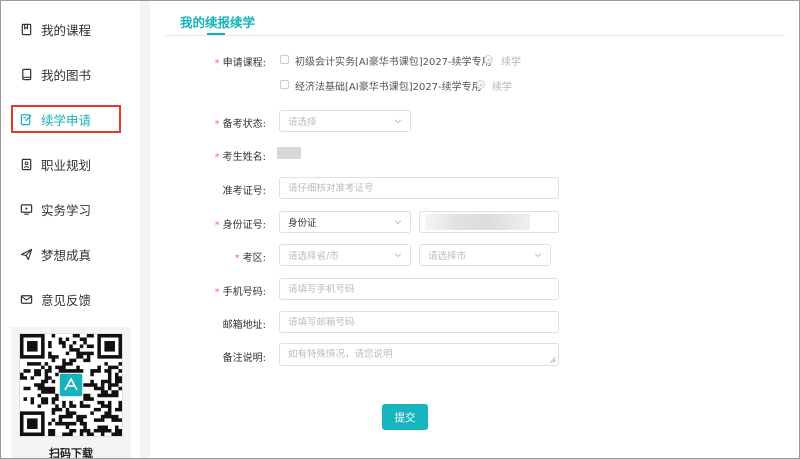 The width and height of the screenshot is (800, 459). Describe the element at coordinates (240, 225) in the screenshot. I see `id-number-label: * 身份证号:` at that location.